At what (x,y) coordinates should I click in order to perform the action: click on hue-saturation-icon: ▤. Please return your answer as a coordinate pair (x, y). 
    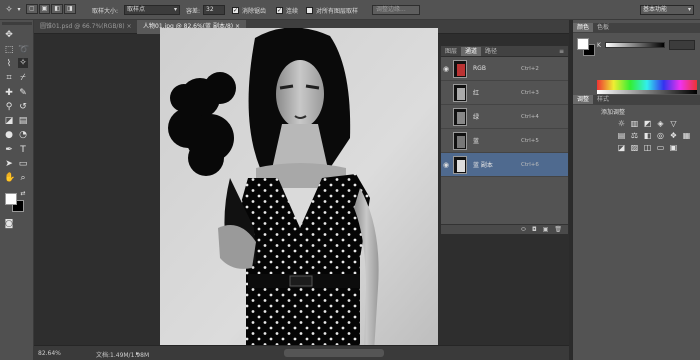
    Looking at the image, I should click on (621, 136).